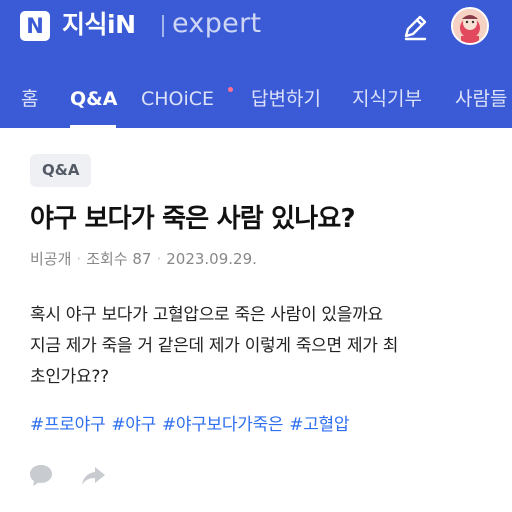  I want to click on hashtag-link: #고혈압, so click(319, 425).